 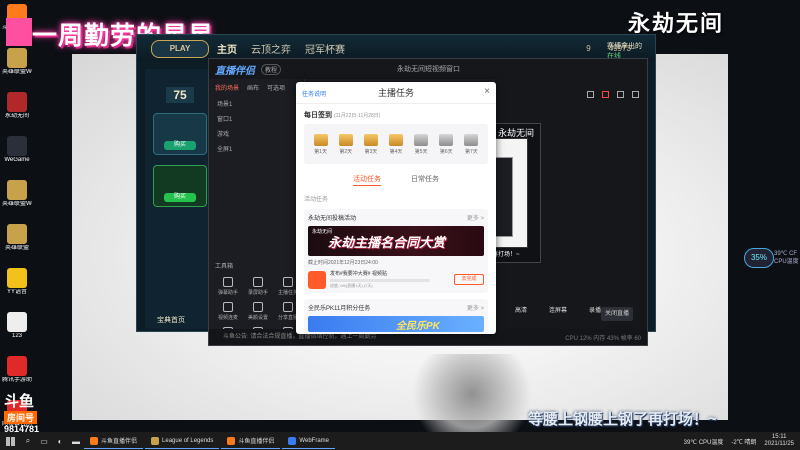 What do you see at coordinates (367, 180) in the screenshot?
I see `tab-activity-tasks: 活动任务` at bounding box center [367, 180].